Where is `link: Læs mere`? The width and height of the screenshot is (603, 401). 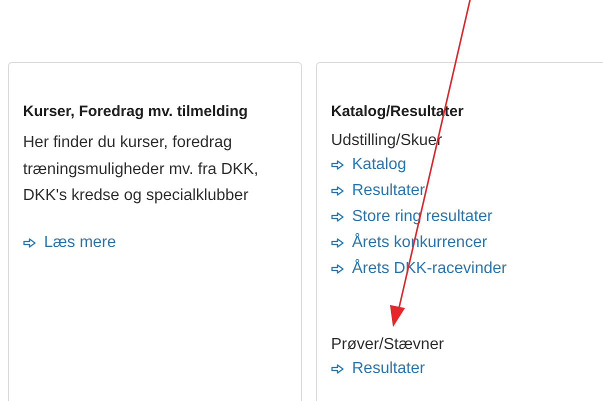
link: Læs mere is located at coordinates (80, 243).